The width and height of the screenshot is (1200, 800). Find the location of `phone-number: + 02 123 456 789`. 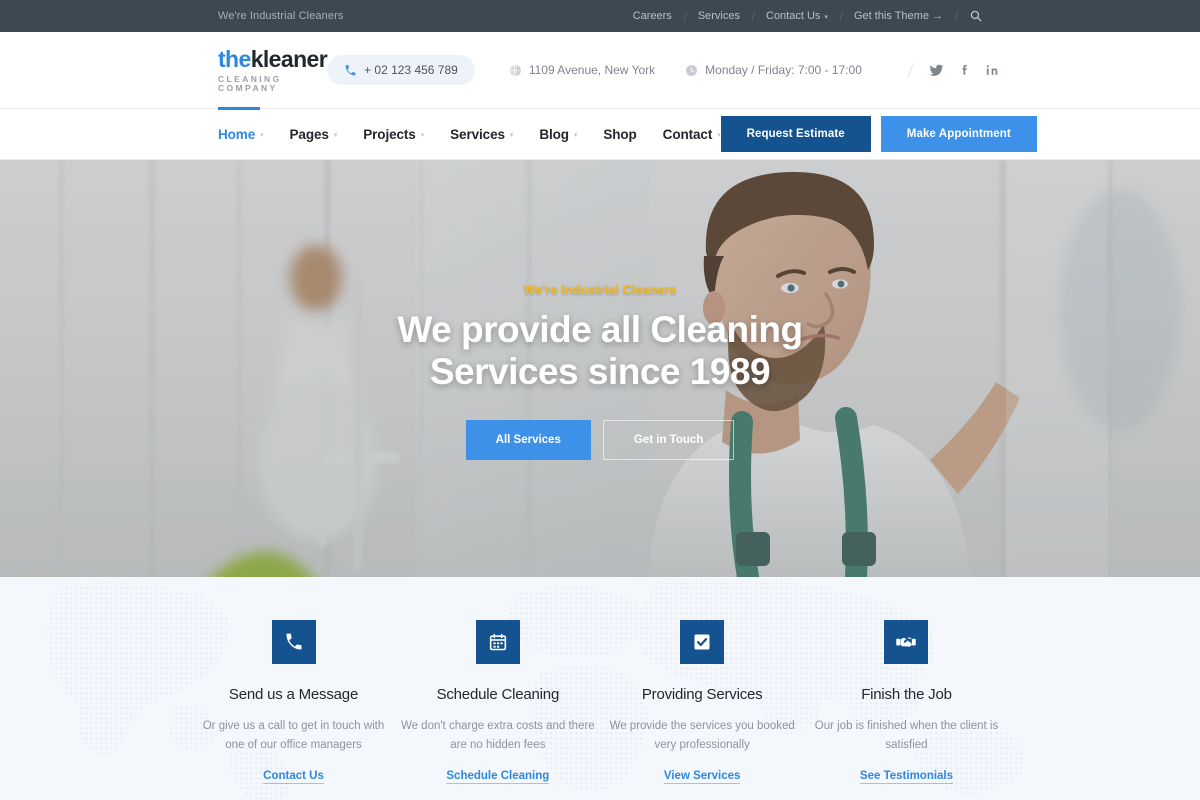

phone-number: + 02 123 456 789 is located at coordinates (411, 70).